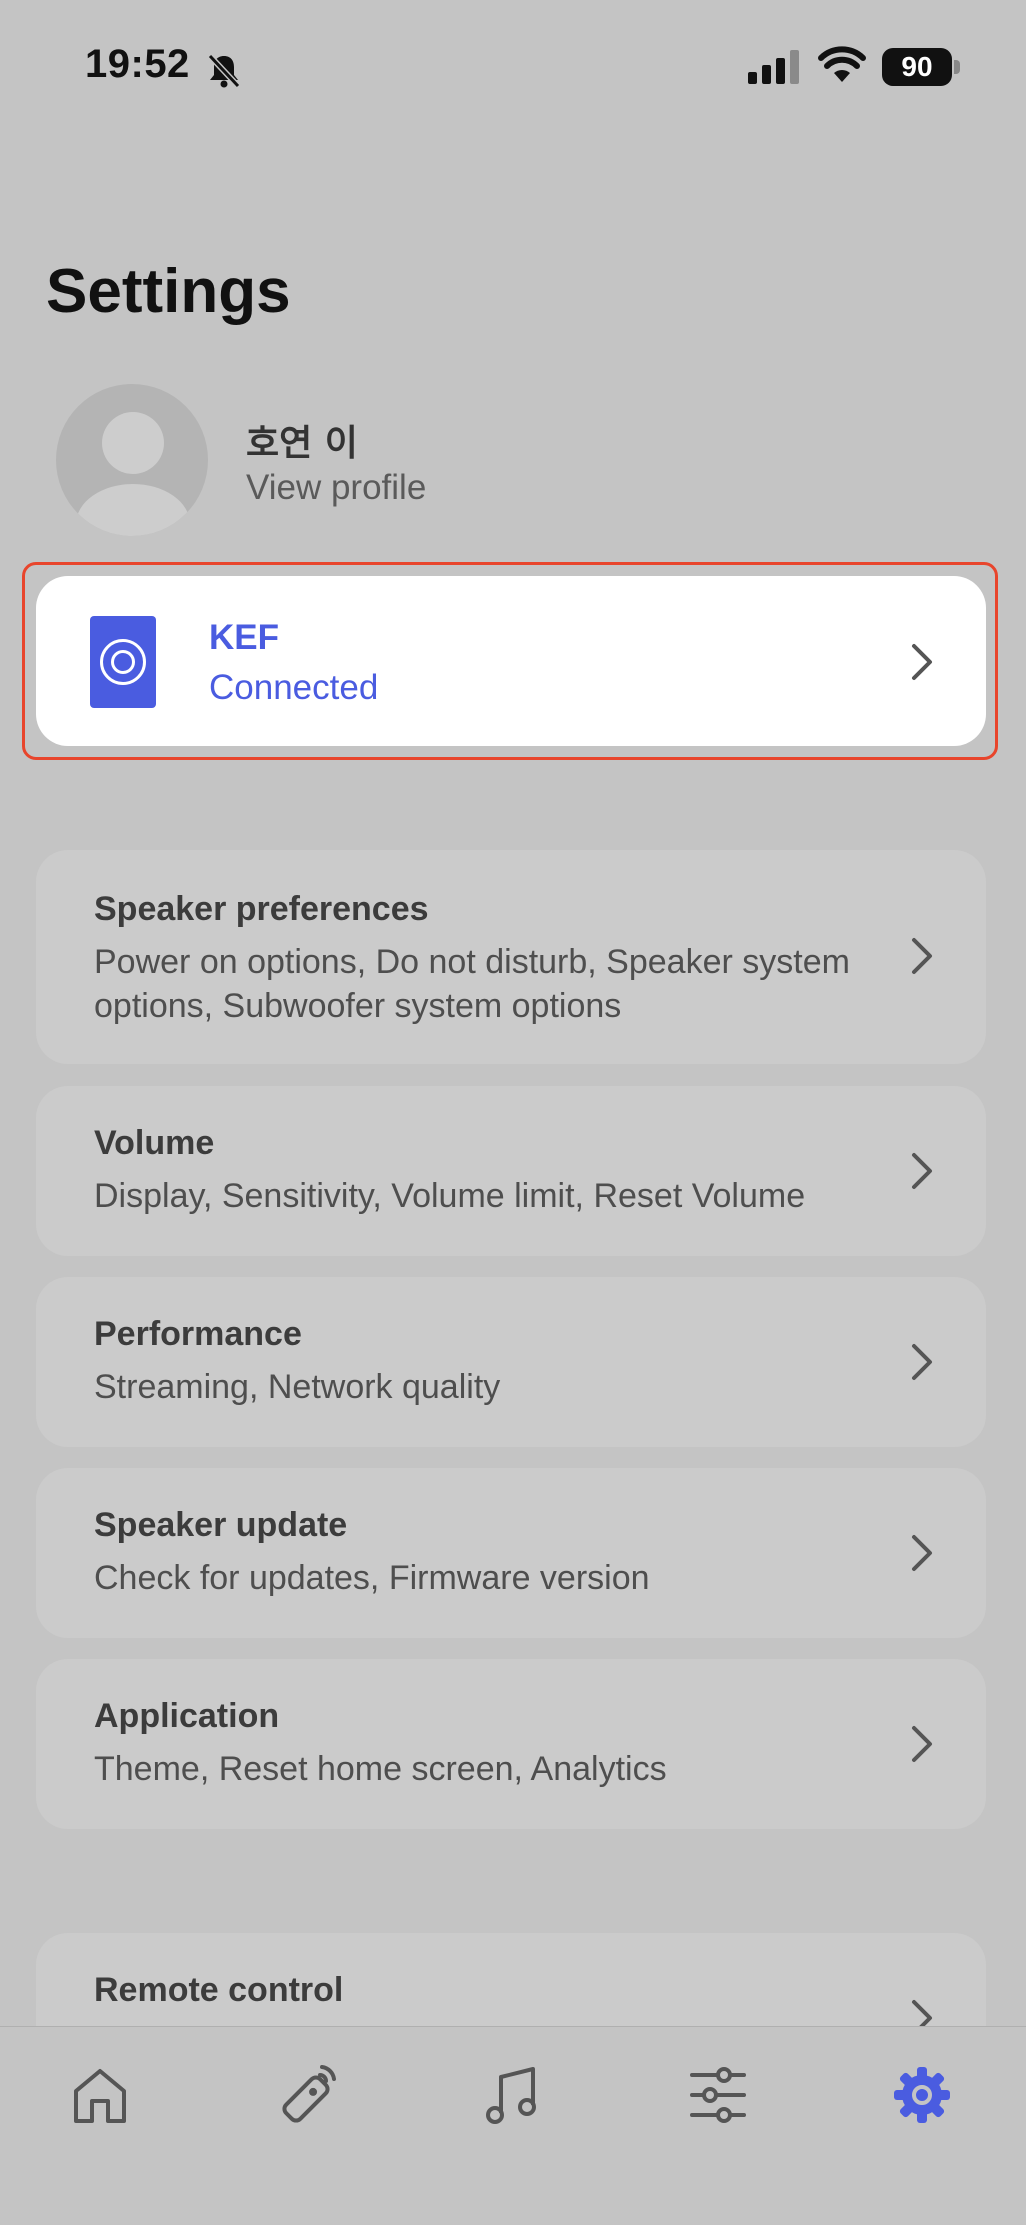  What do you see at coordinates (917, 67) in the screenshot?
I see `battery-level: 90` at bounding box center [917, 67].